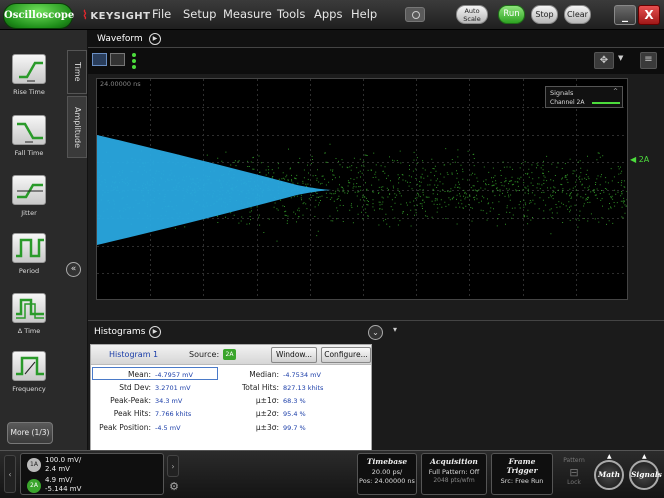 This screenshot has height=498, width=664. I want to click on pan-zoom-icon: ✥, so click(604, 60).